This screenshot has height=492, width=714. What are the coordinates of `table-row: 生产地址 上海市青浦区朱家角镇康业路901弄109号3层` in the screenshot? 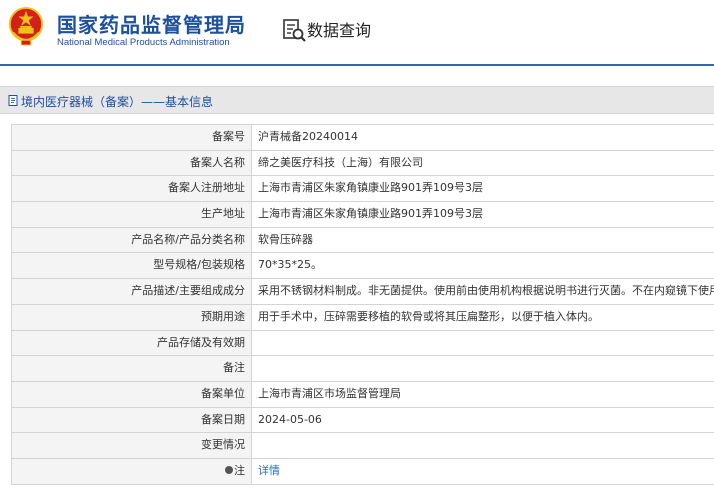 It's located at (363, 215).